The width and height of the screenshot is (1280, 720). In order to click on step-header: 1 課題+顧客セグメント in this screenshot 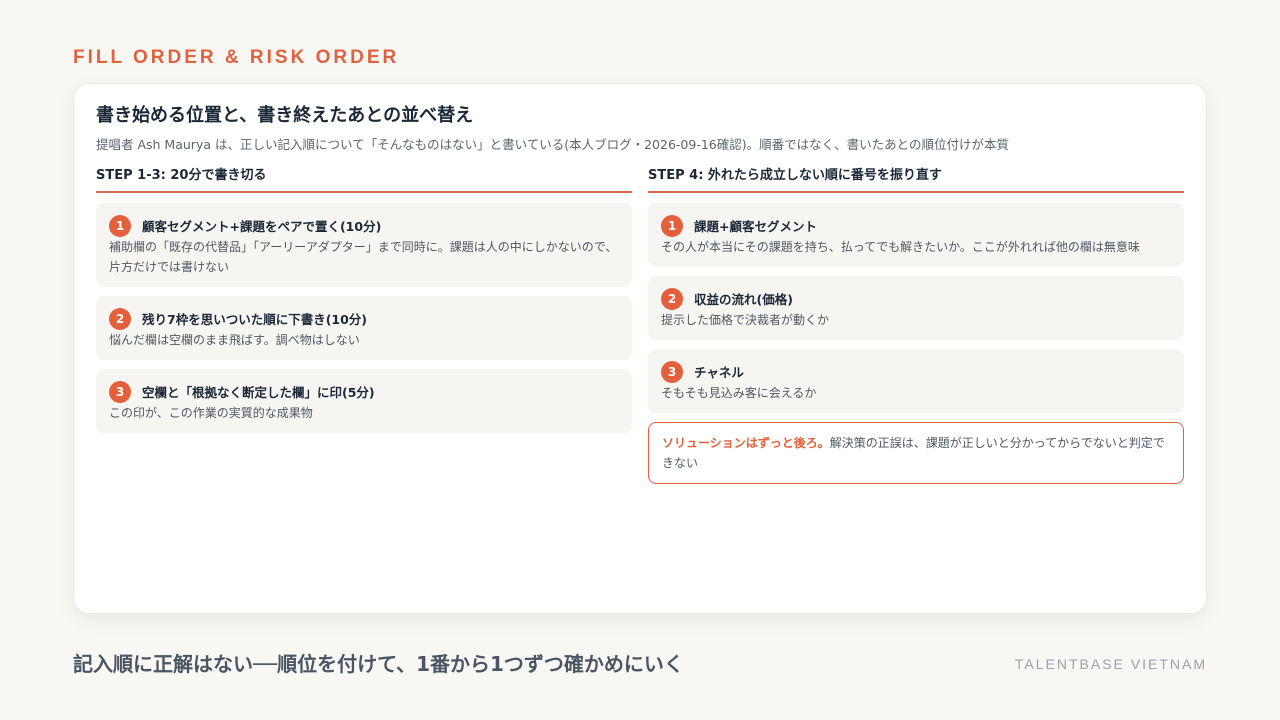, I will do `click(916, 225)`.